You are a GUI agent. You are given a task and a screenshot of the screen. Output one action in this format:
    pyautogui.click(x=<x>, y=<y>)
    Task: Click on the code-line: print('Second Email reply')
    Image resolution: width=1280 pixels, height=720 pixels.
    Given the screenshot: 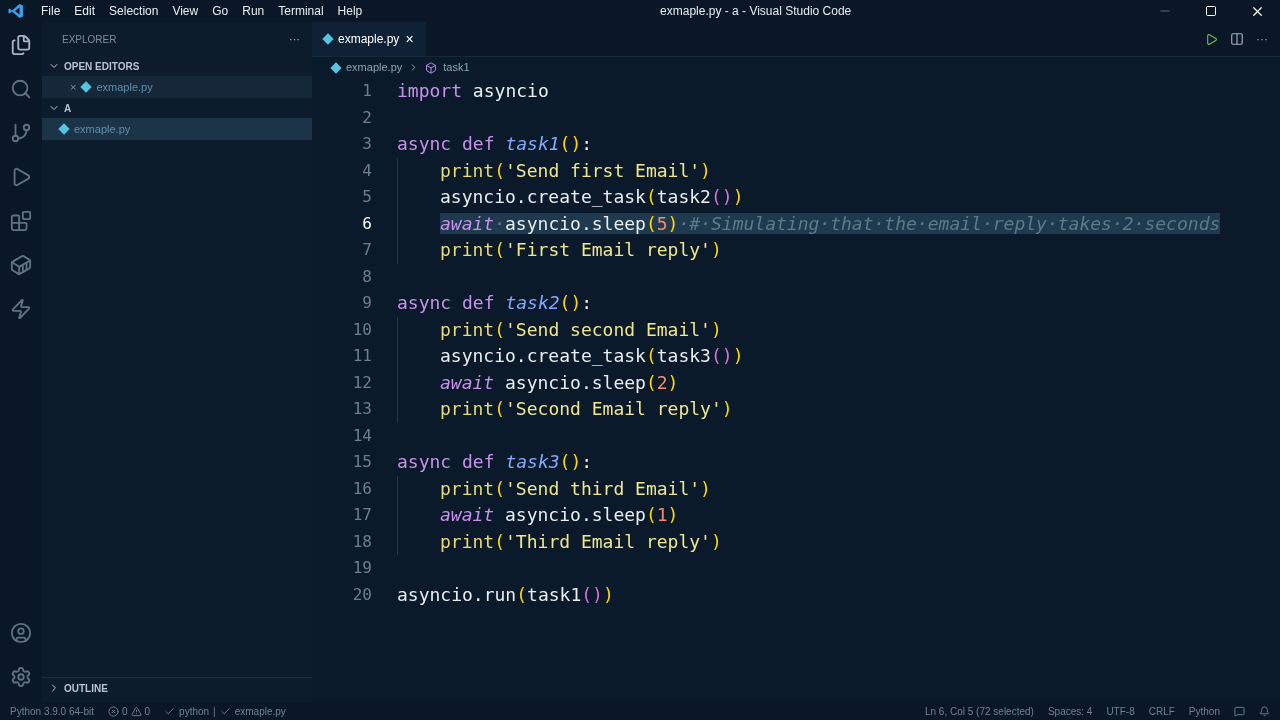 What is the action you would take?
    pyautogui.click(x=565, y=409)
    